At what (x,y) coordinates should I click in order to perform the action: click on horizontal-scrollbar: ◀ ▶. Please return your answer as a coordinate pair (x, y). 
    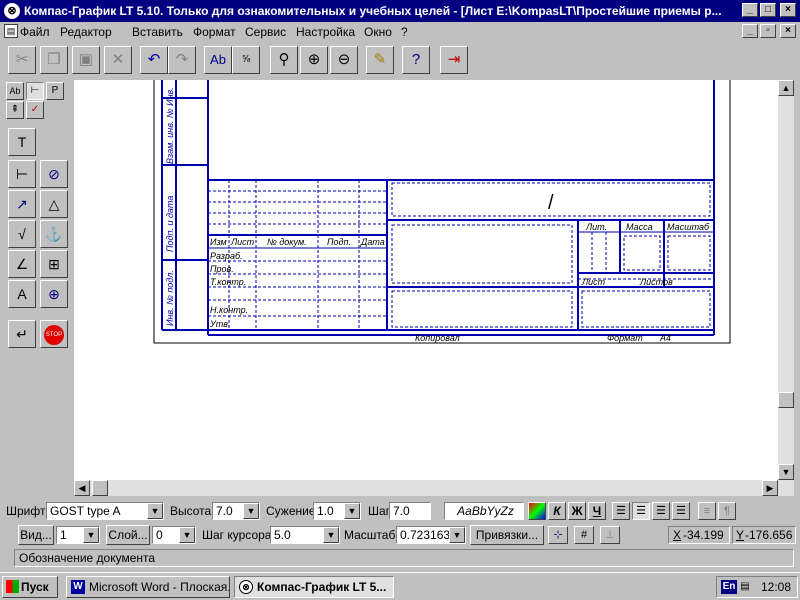
    Looking at the image, I should click on (426, 488).